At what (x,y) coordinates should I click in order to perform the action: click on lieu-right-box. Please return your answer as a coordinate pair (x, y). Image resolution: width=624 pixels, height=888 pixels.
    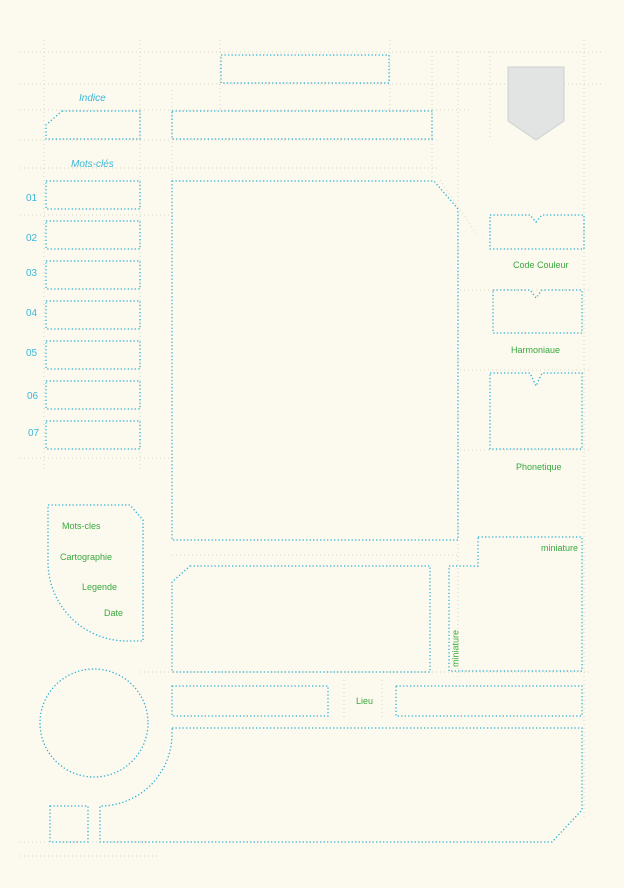
    Looking at the image, I should click on (489, 701).